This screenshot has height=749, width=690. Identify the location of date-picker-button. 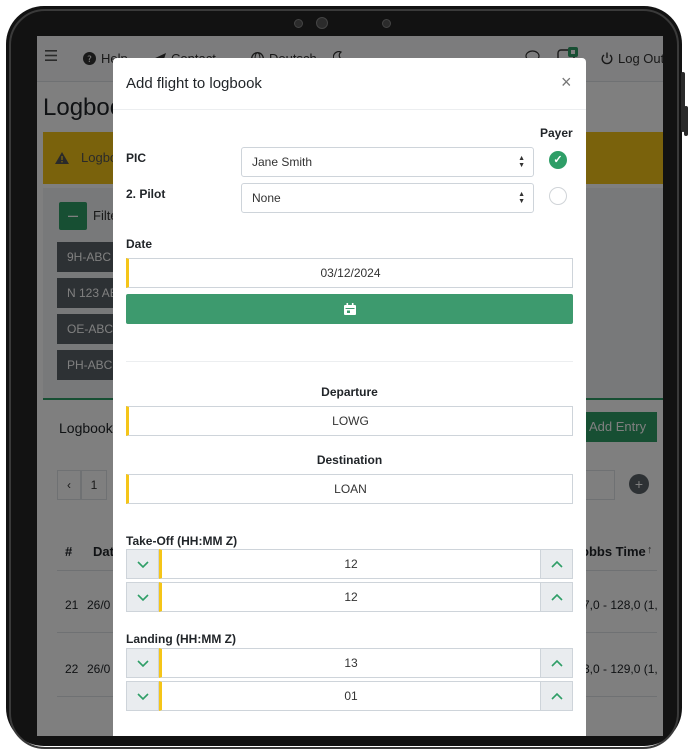
(349, 309).